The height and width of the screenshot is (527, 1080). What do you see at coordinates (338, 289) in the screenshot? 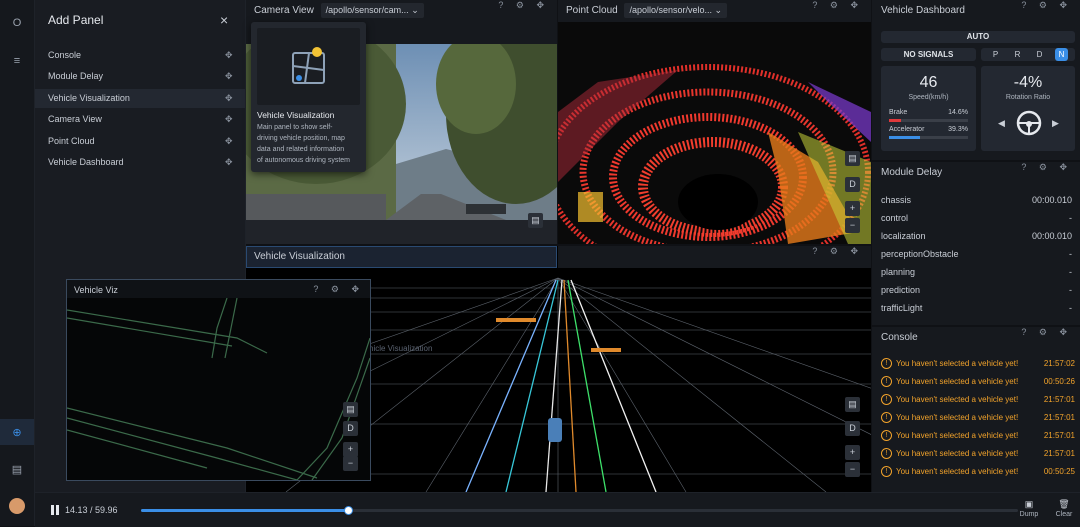
I see `vehicle-viz-tools: ? ⚙ ✥` at bounding box center [338, 289].